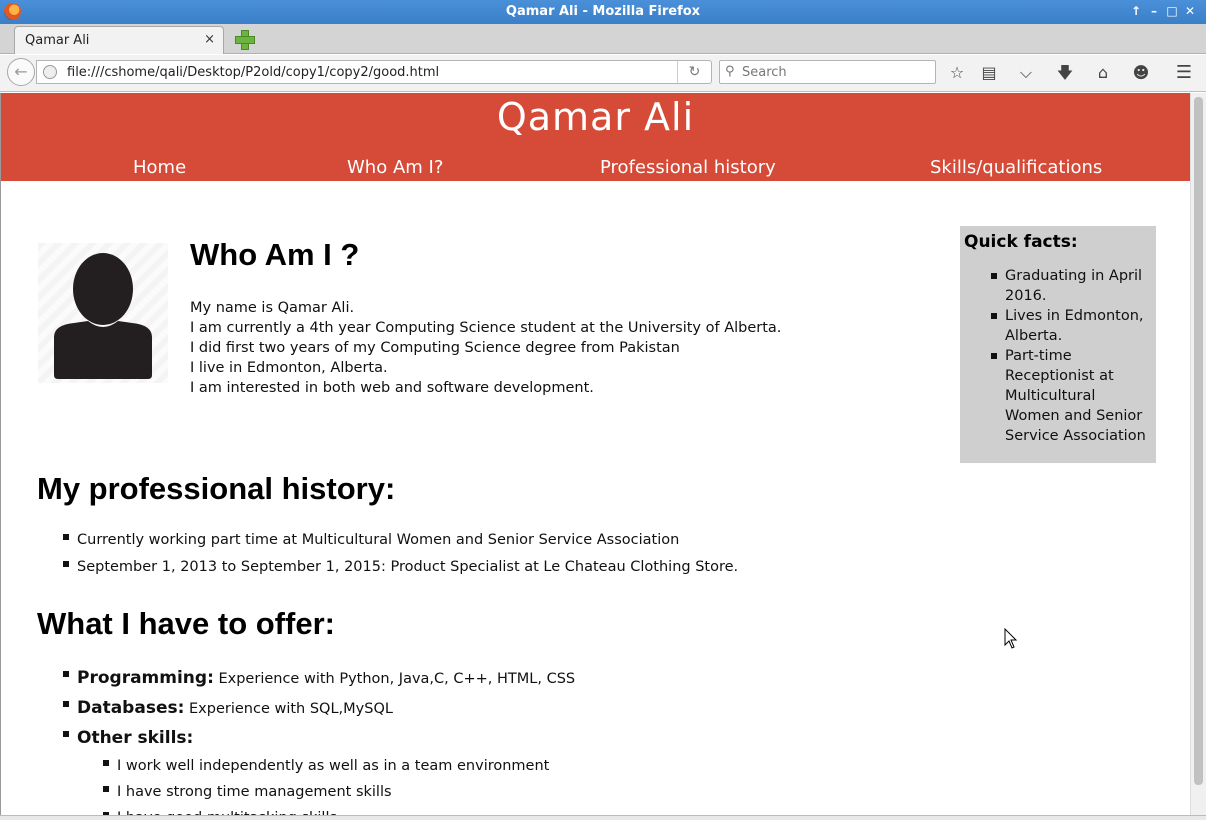 The width and height of the screenshot is (1206, 820). I want to click on skill-item: Other skills:, so click(318, 739).